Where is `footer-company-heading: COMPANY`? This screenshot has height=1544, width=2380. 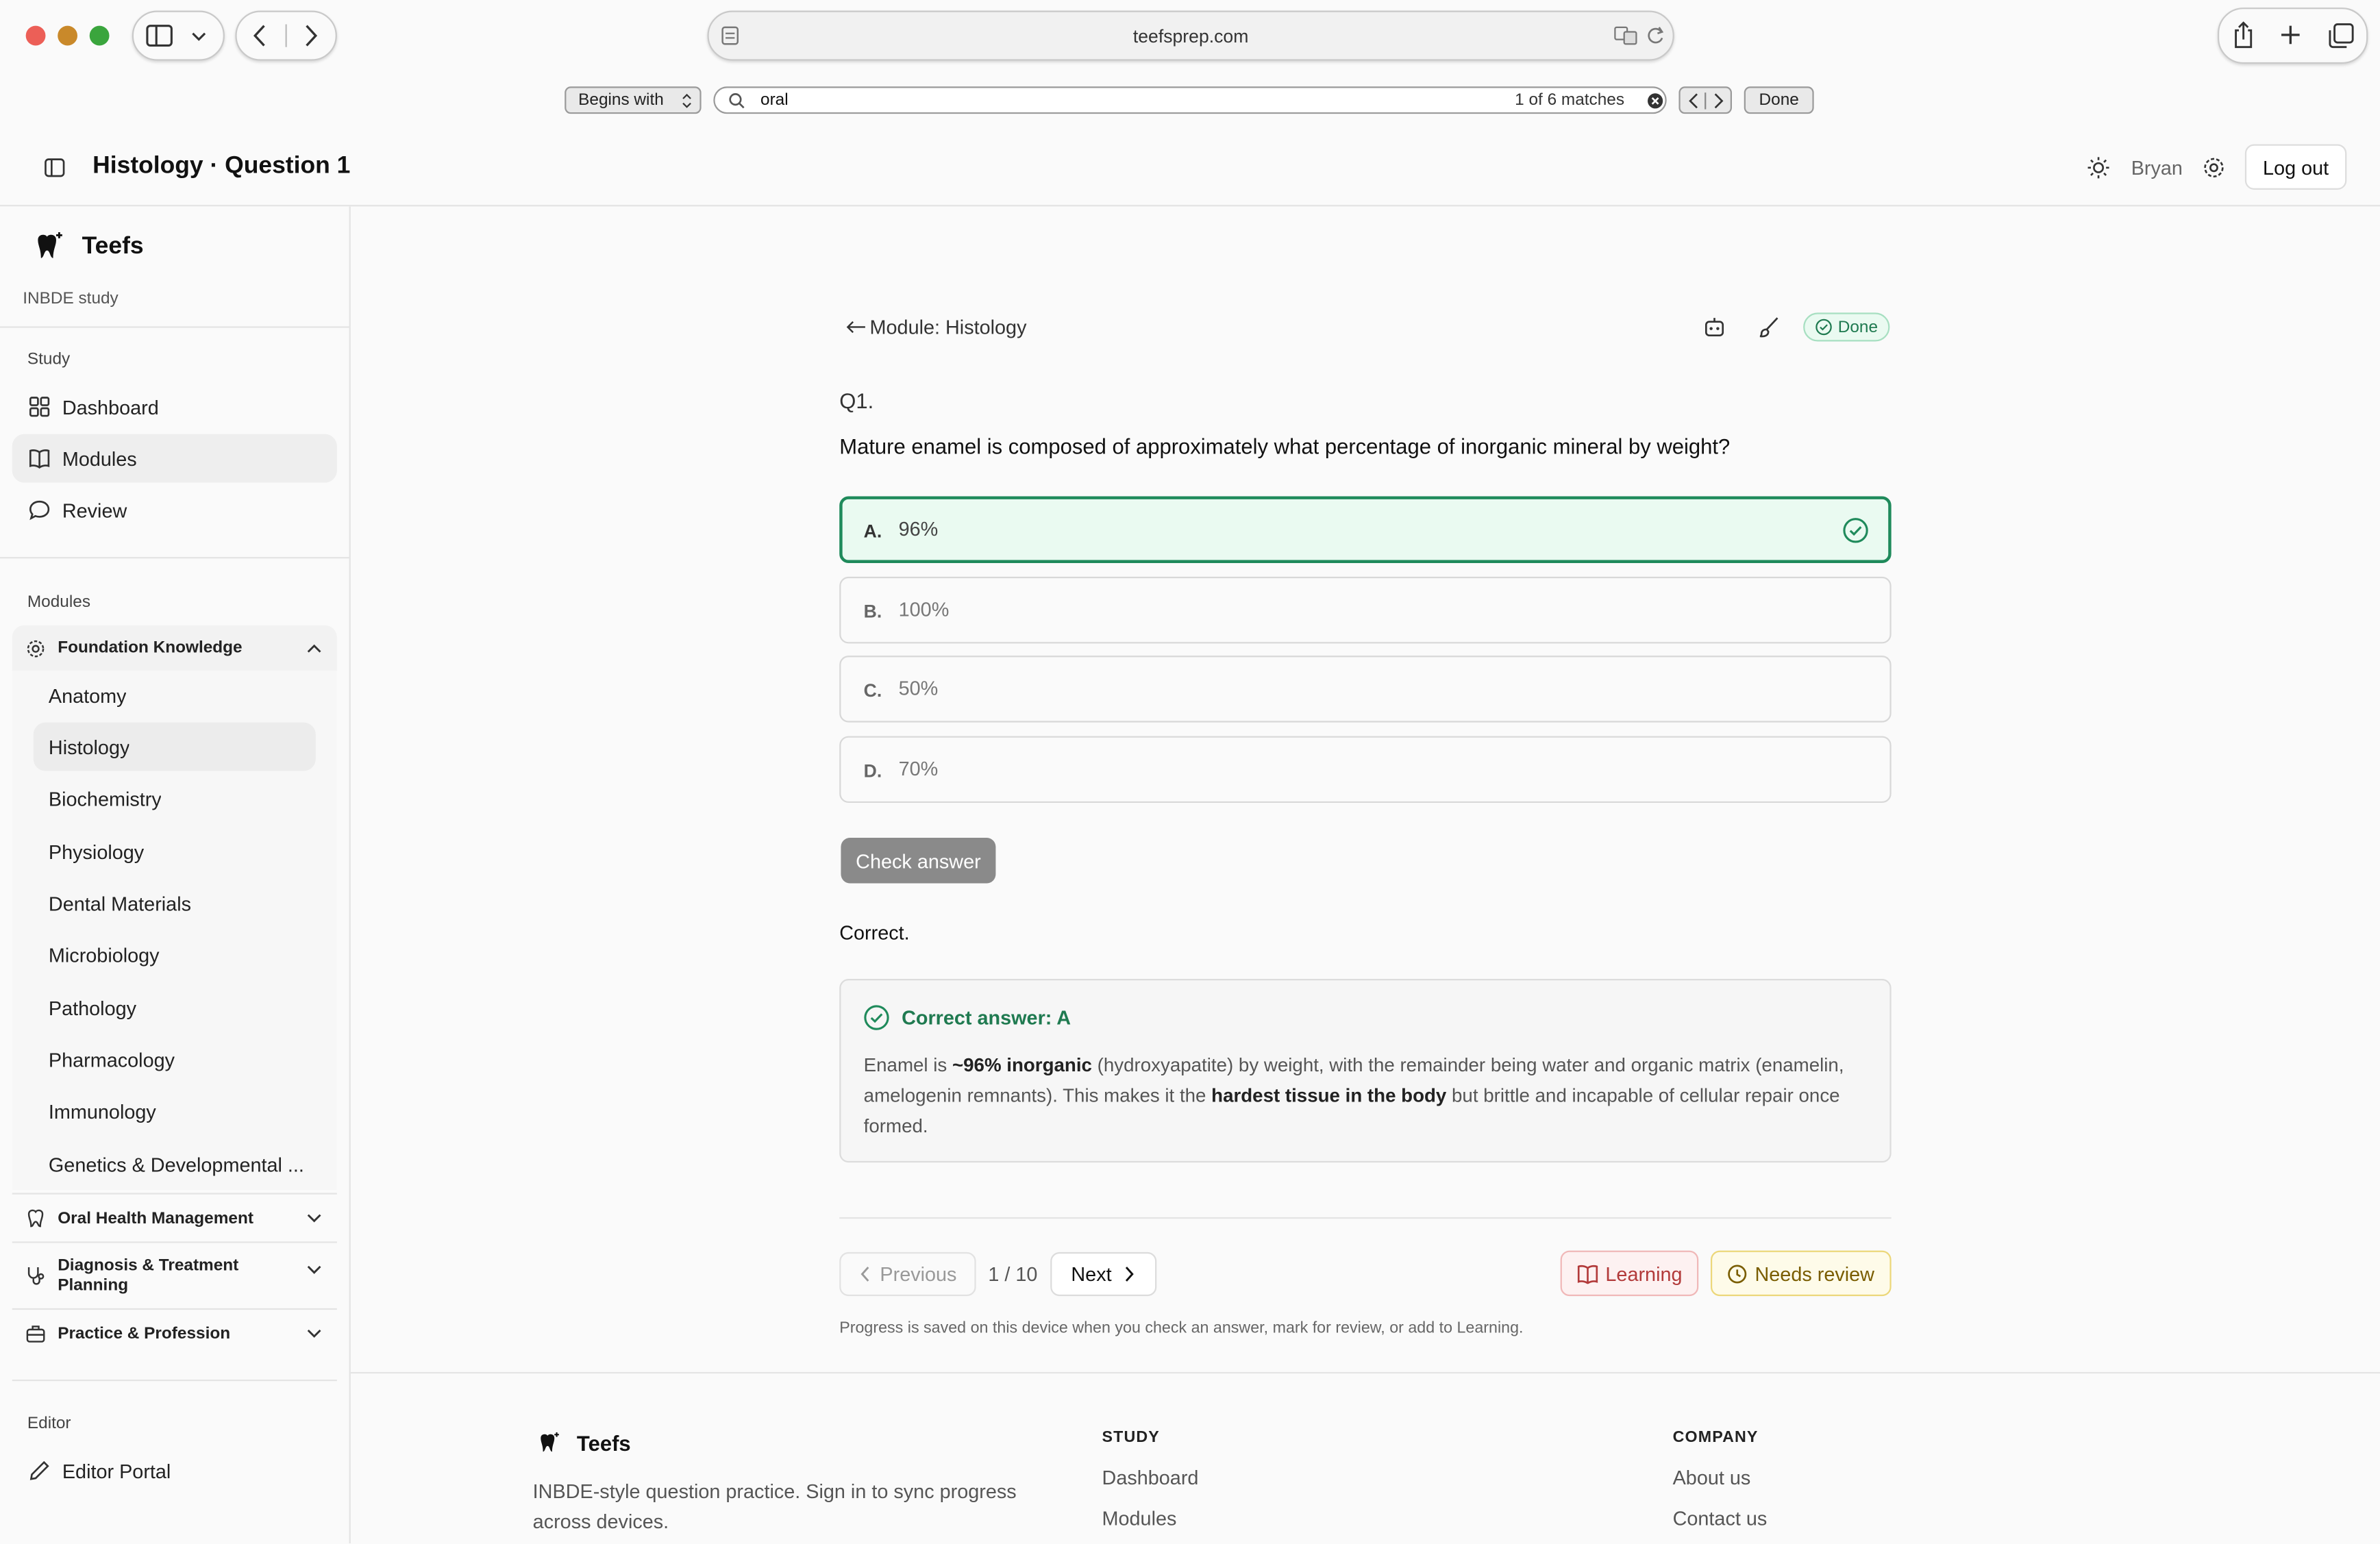
footer-company-heading: COMPANY is located at coordinates (1715, 1437).